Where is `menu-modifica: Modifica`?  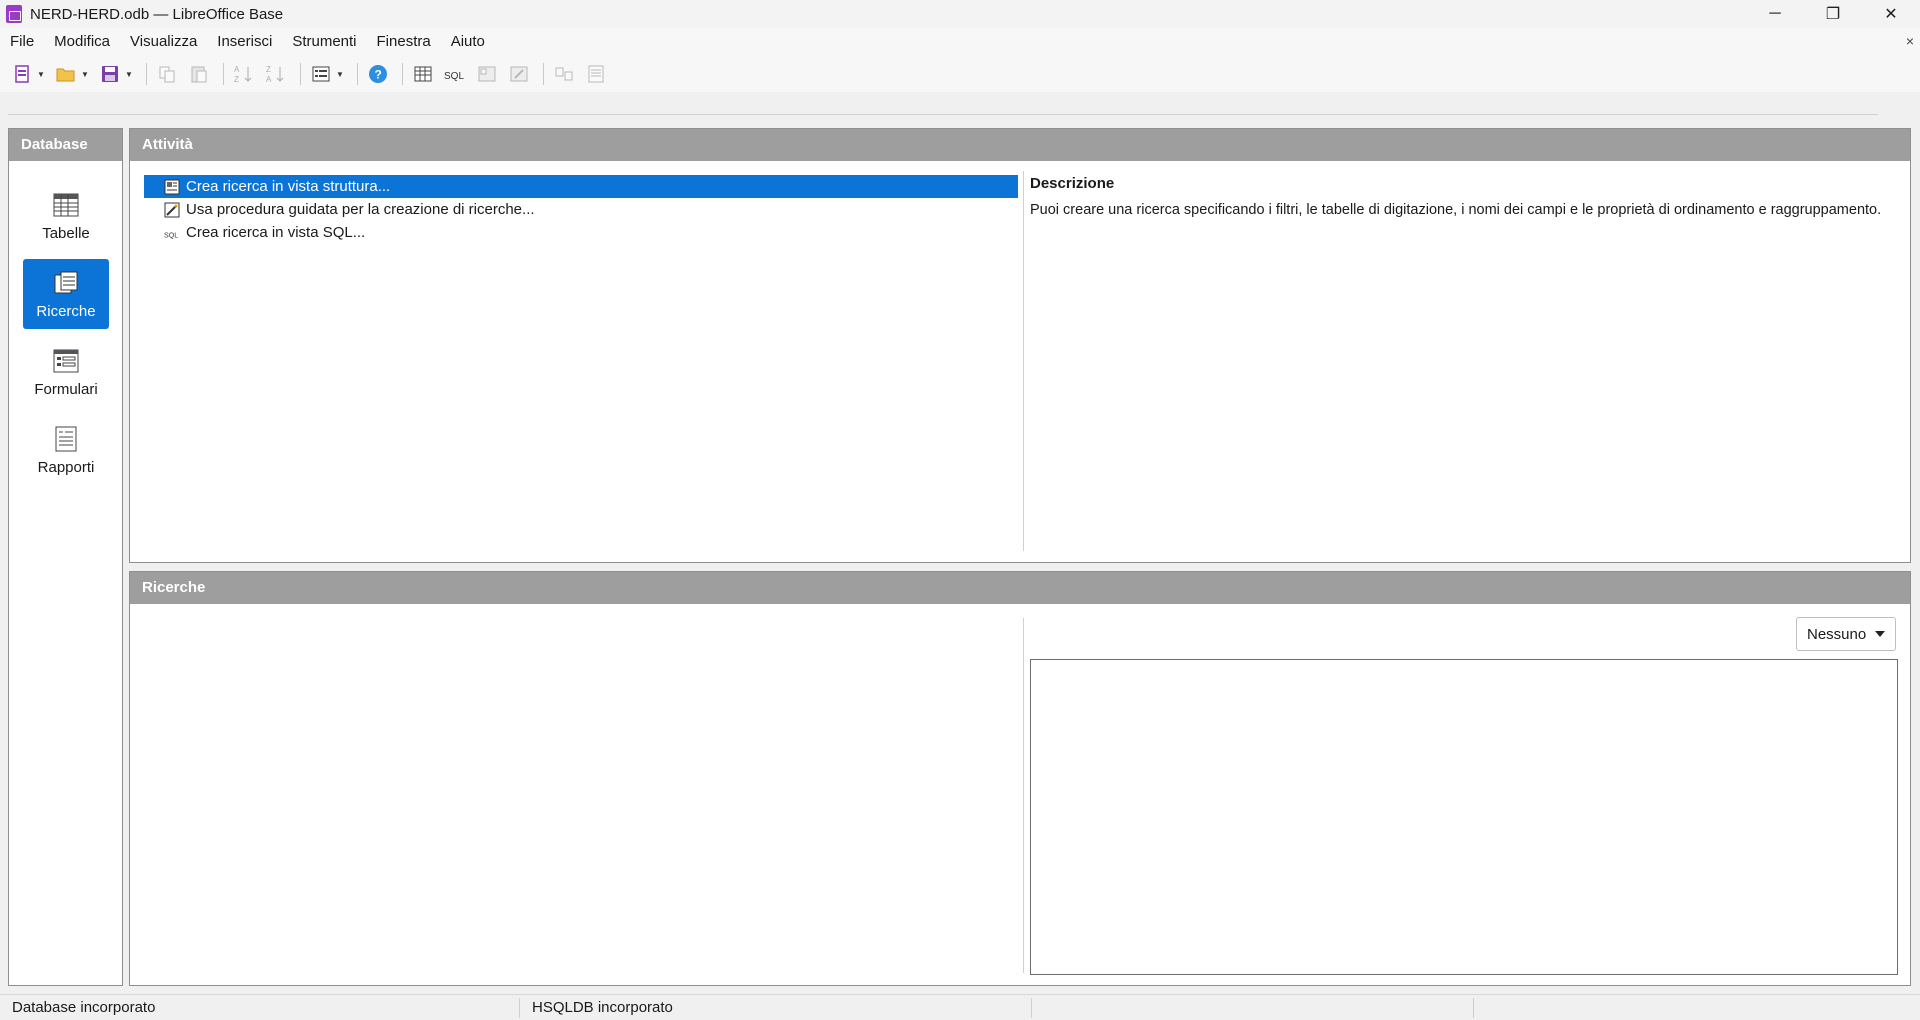 menu-modifica: Modifica is located at coordinates (82, 42).